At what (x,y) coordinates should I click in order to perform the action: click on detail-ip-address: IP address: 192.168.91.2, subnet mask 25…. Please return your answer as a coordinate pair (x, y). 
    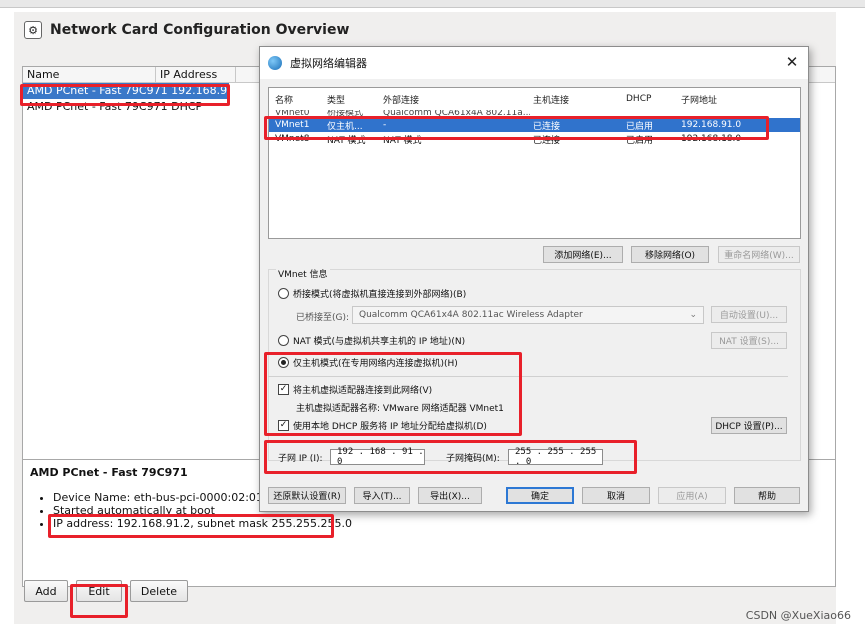
    Looking at the image, I should click on (202, 523).